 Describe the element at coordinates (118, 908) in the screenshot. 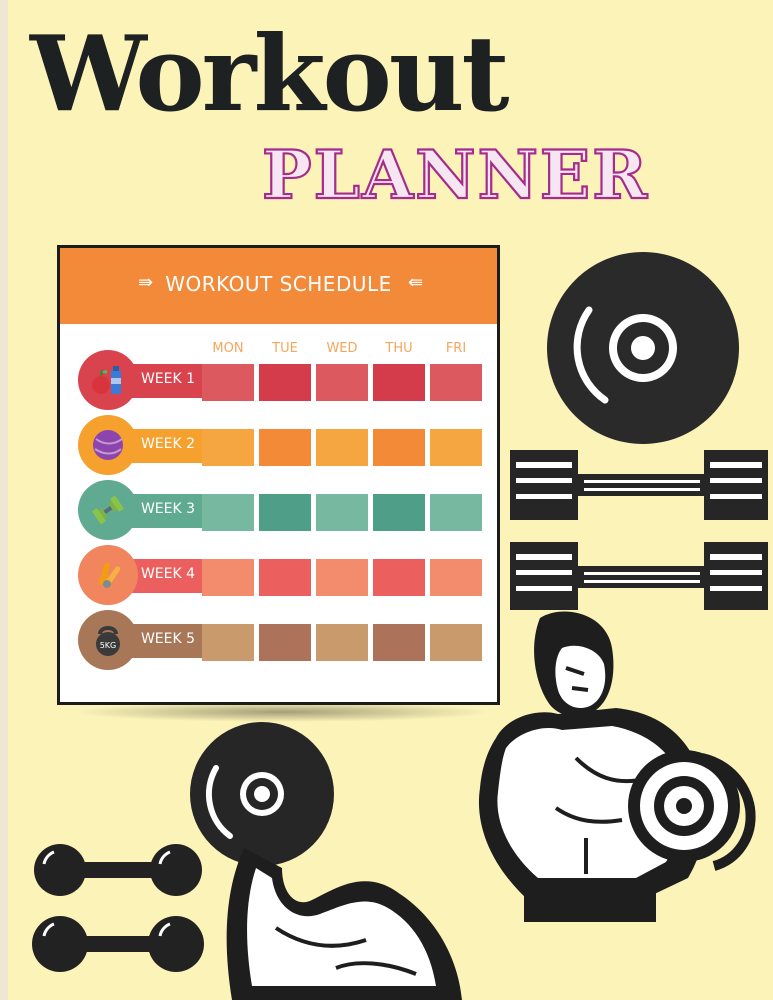

I see `round-dumbbells-icon` at that location.